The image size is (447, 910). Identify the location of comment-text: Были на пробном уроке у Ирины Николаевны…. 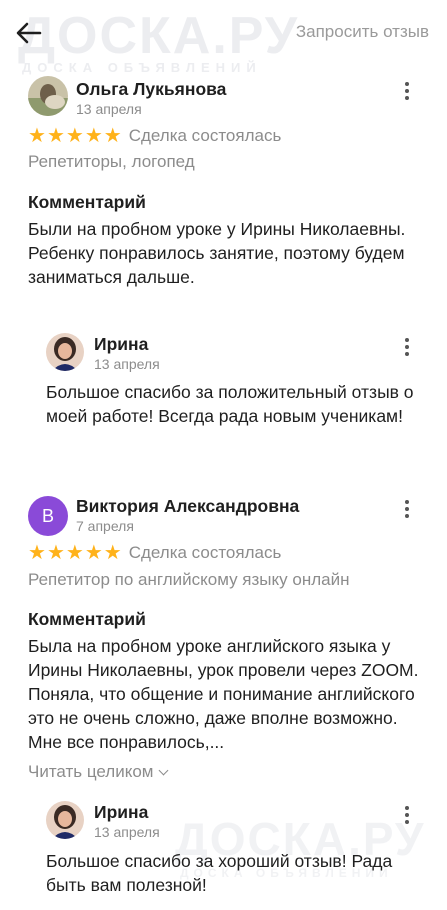
(217, 253).